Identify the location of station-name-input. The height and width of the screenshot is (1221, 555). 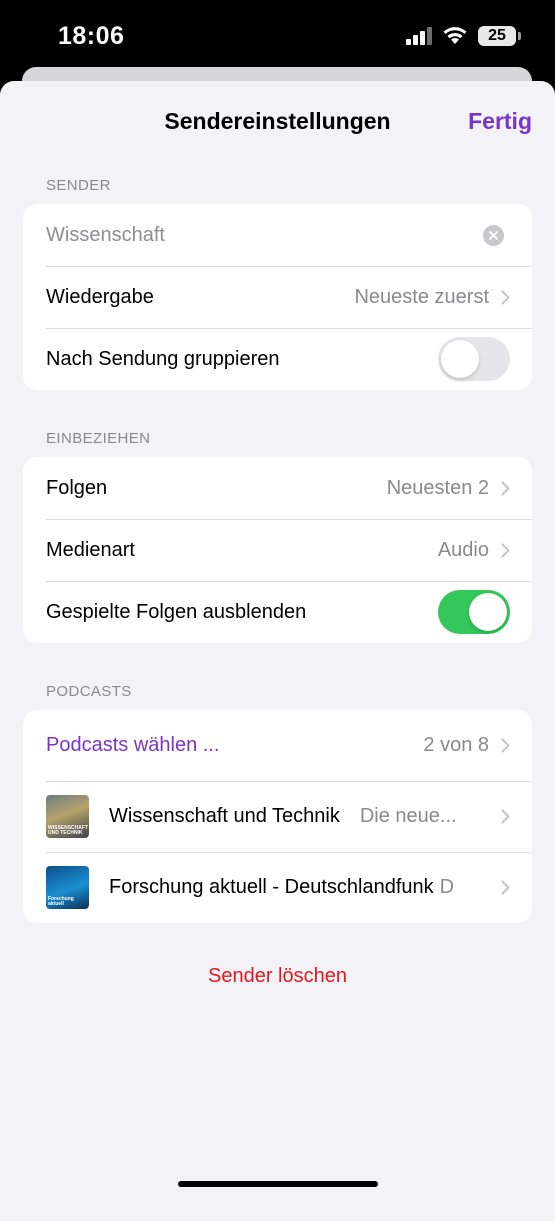
(264, 235).